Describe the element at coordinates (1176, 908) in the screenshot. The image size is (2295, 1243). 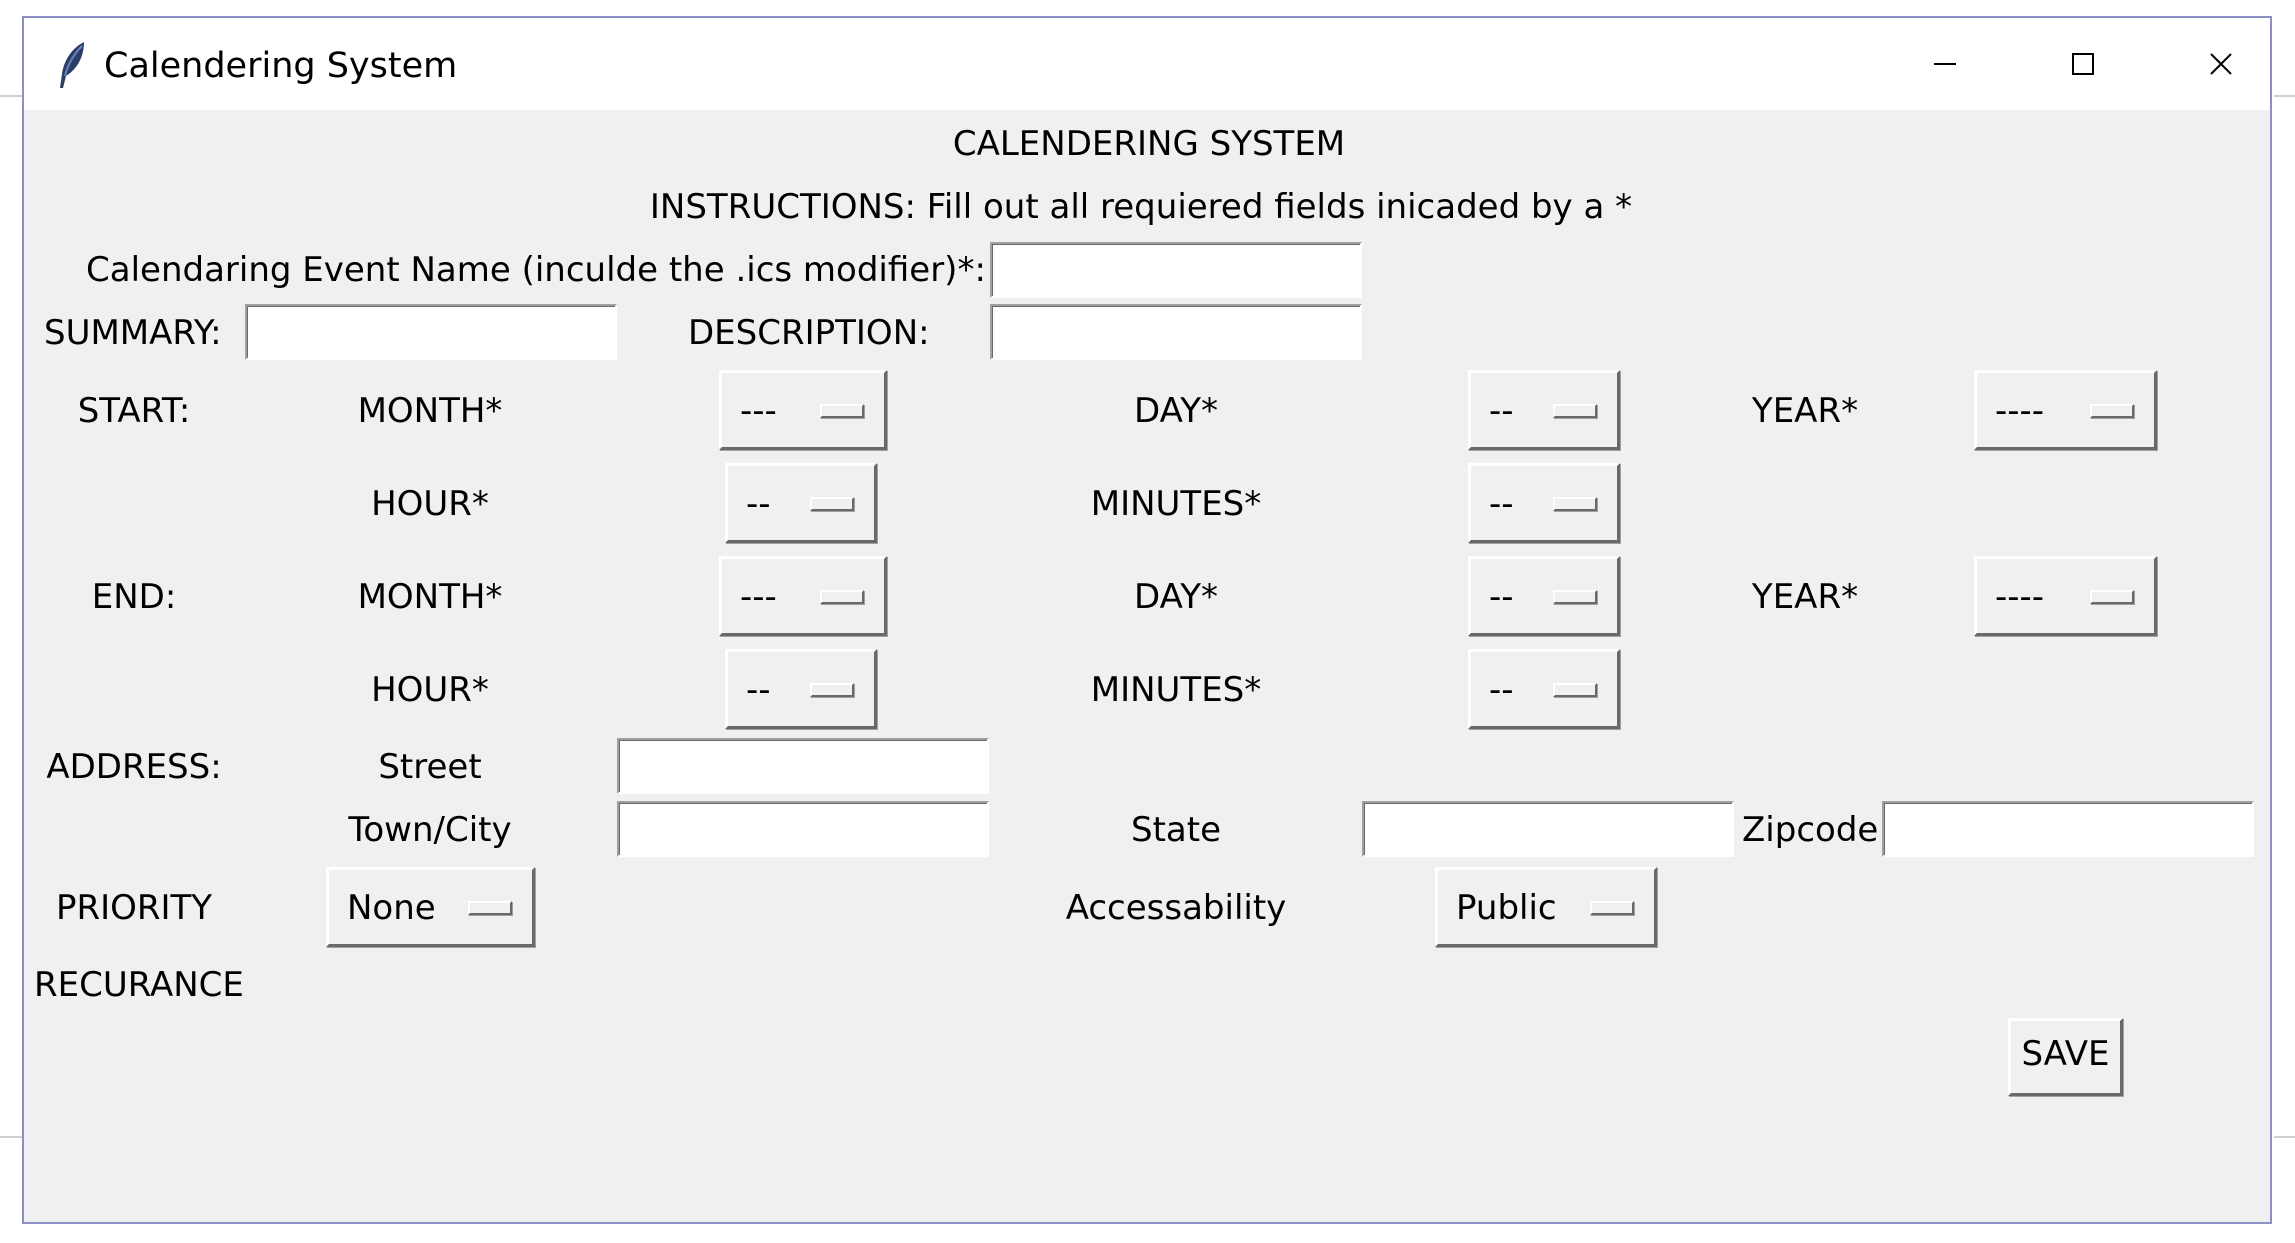
I see `accessibility-label: Accessability` at that location.